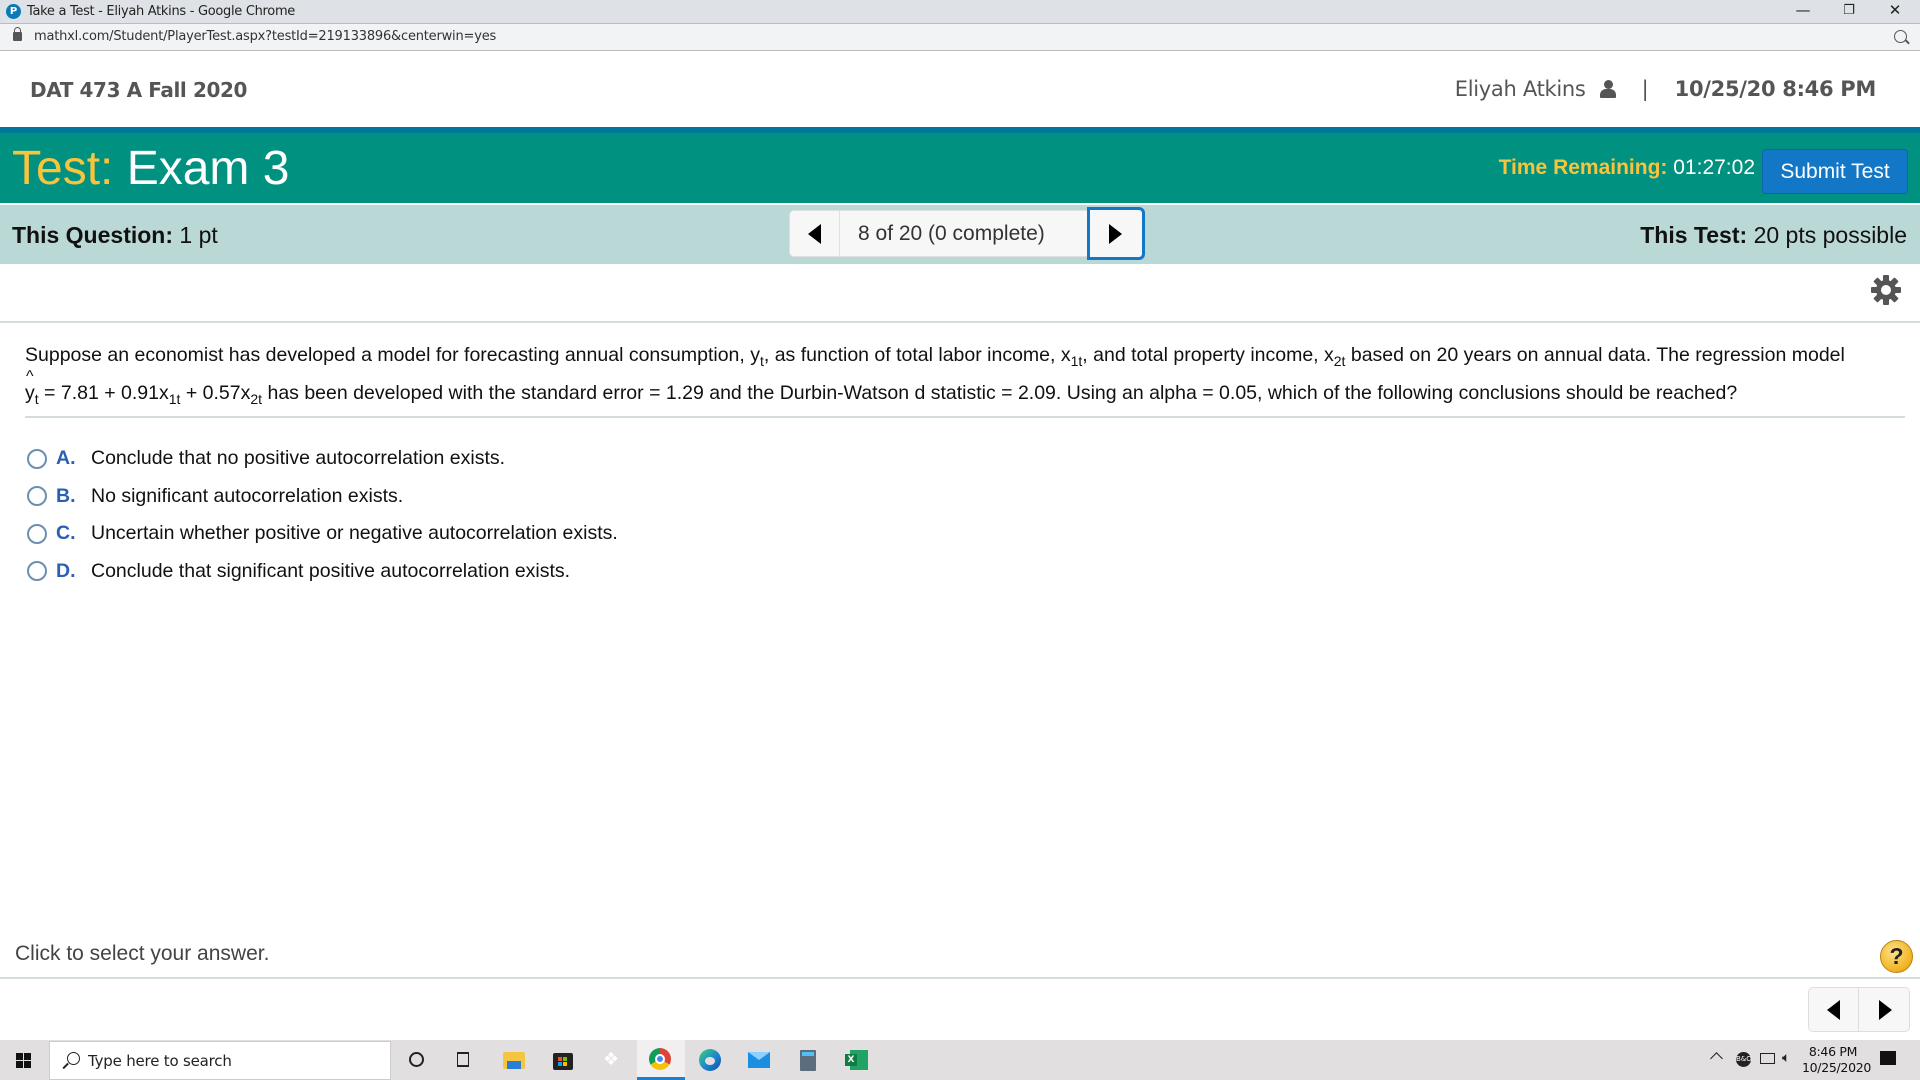 The width and height of the screenshot is (1920, 1080). I want to click on this-question-points: This Question: 1 pt, so click(115, 235).